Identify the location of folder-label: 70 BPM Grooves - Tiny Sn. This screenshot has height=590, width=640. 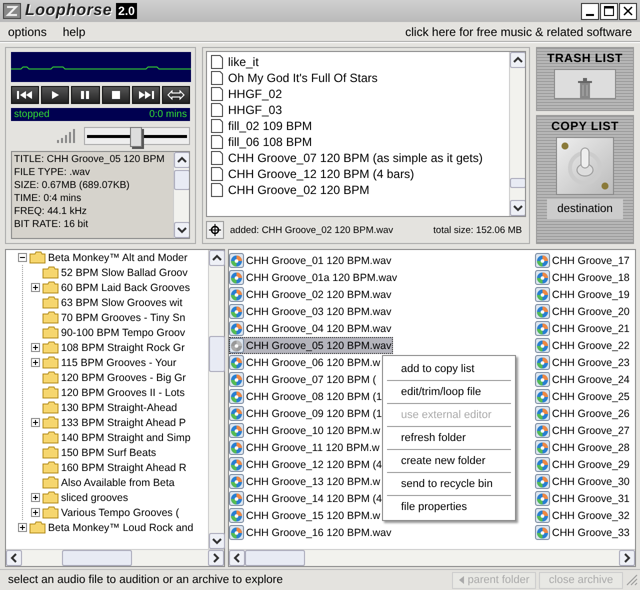
(123, 318).